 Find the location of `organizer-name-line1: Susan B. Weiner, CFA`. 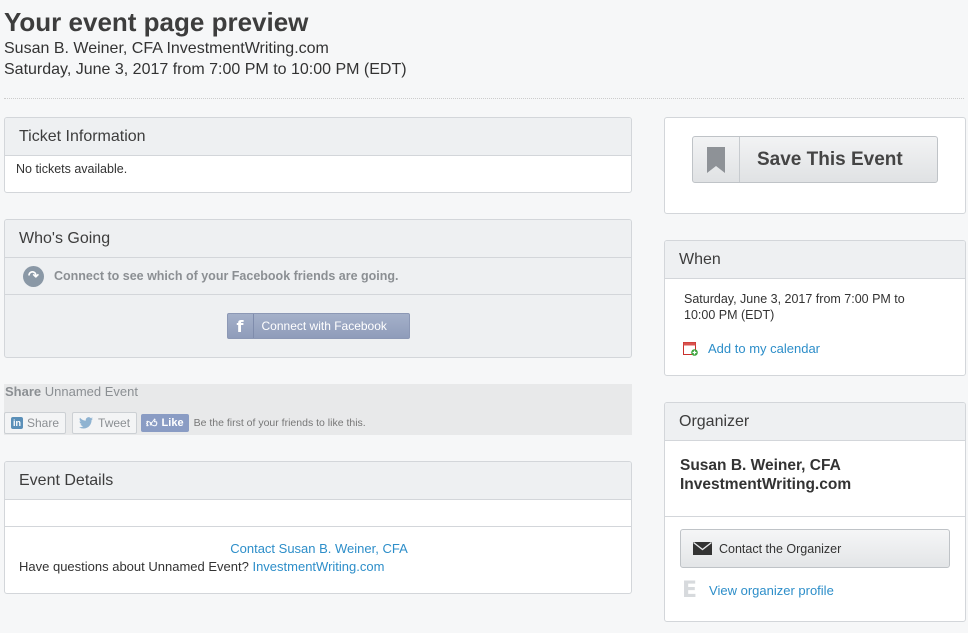

organizer-name-line1: Susan B. Weiner, CFA is located at coordinates (760, 465).